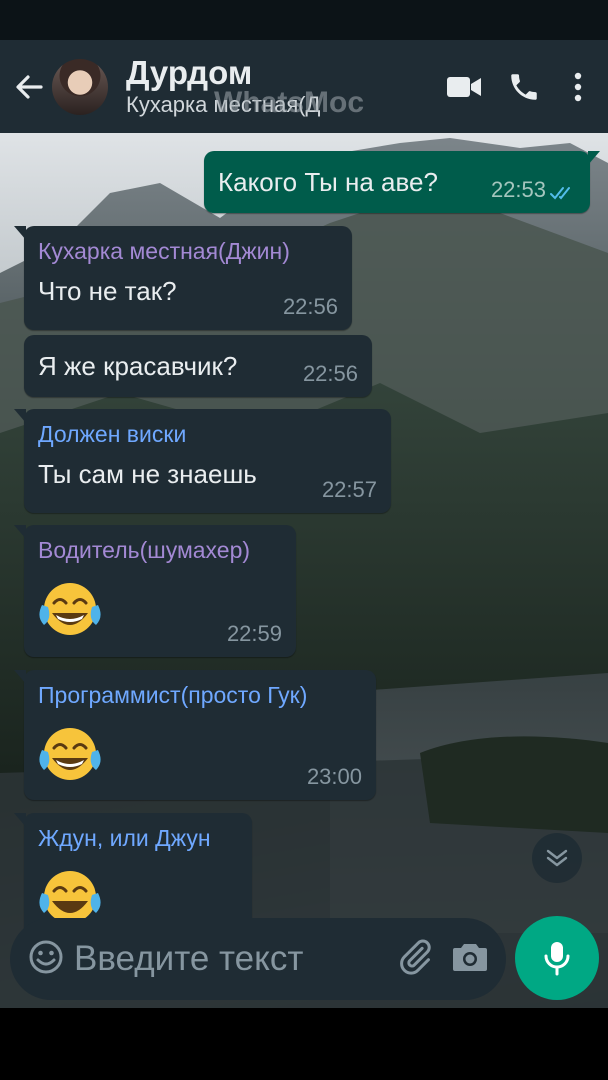  I want to click on video-camera-icon, so click(464, 86).